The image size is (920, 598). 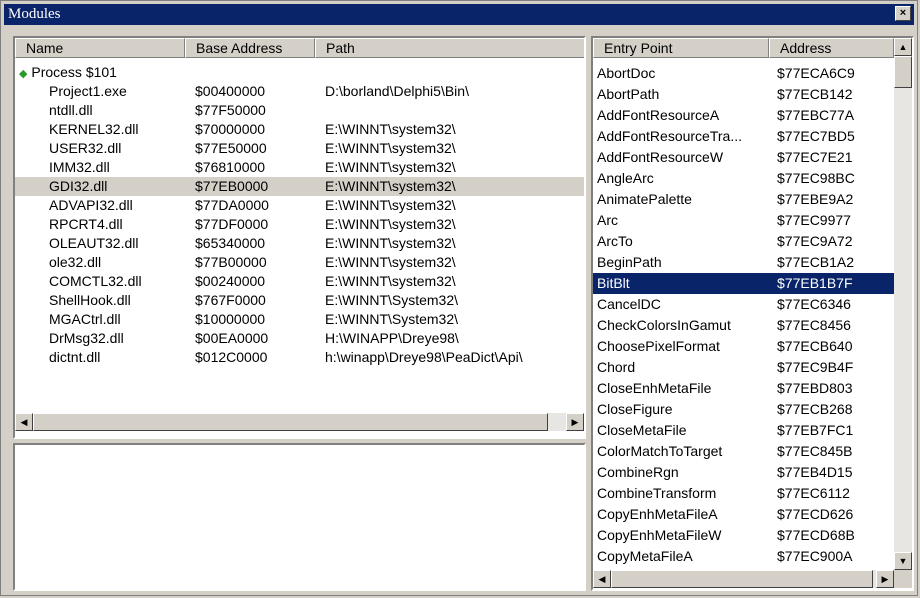 What do you see at coordinates (299, 72) in the screenshot?
I see `process-node: ◆ Process $101` at bounding box center [299, 72].